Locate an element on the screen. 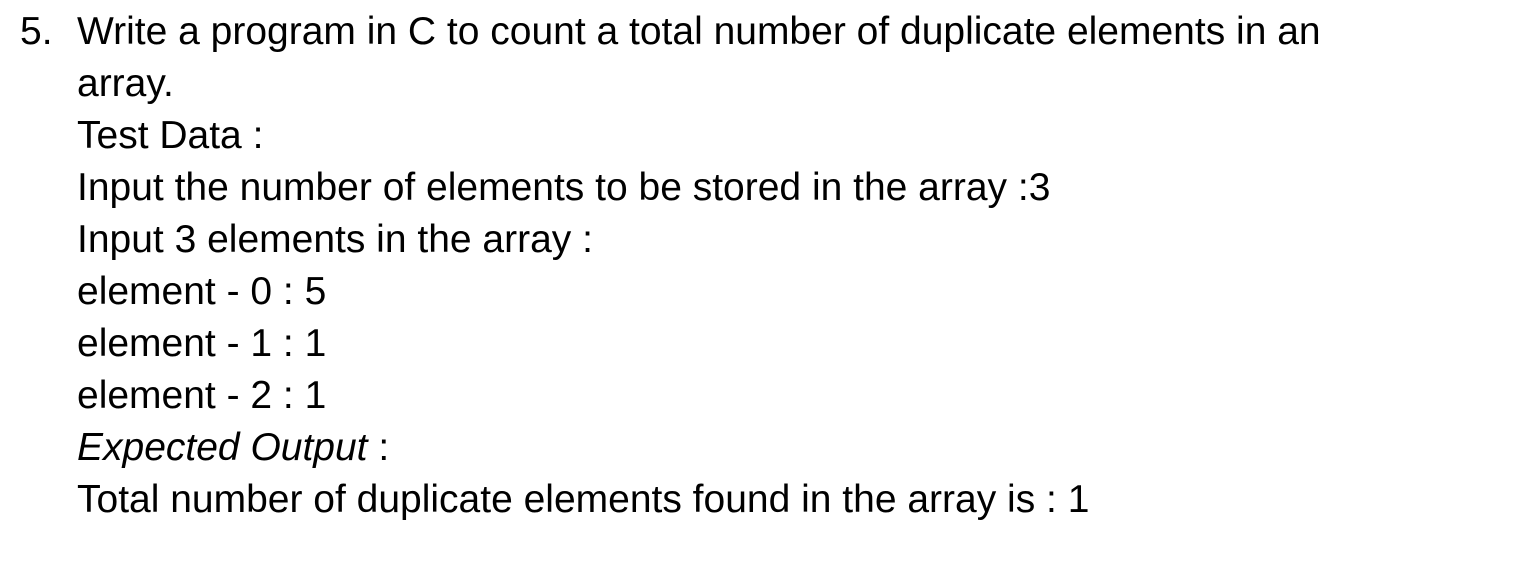  test-data-label: Test Data : is located at coordinates (170, 135).